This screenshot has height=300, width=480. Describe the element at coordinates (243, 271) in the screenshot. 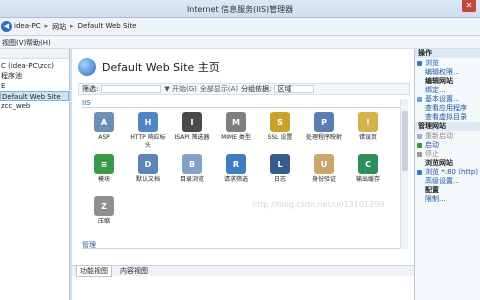

I see `view-tabs: 功能视图 内容视图` at that location.